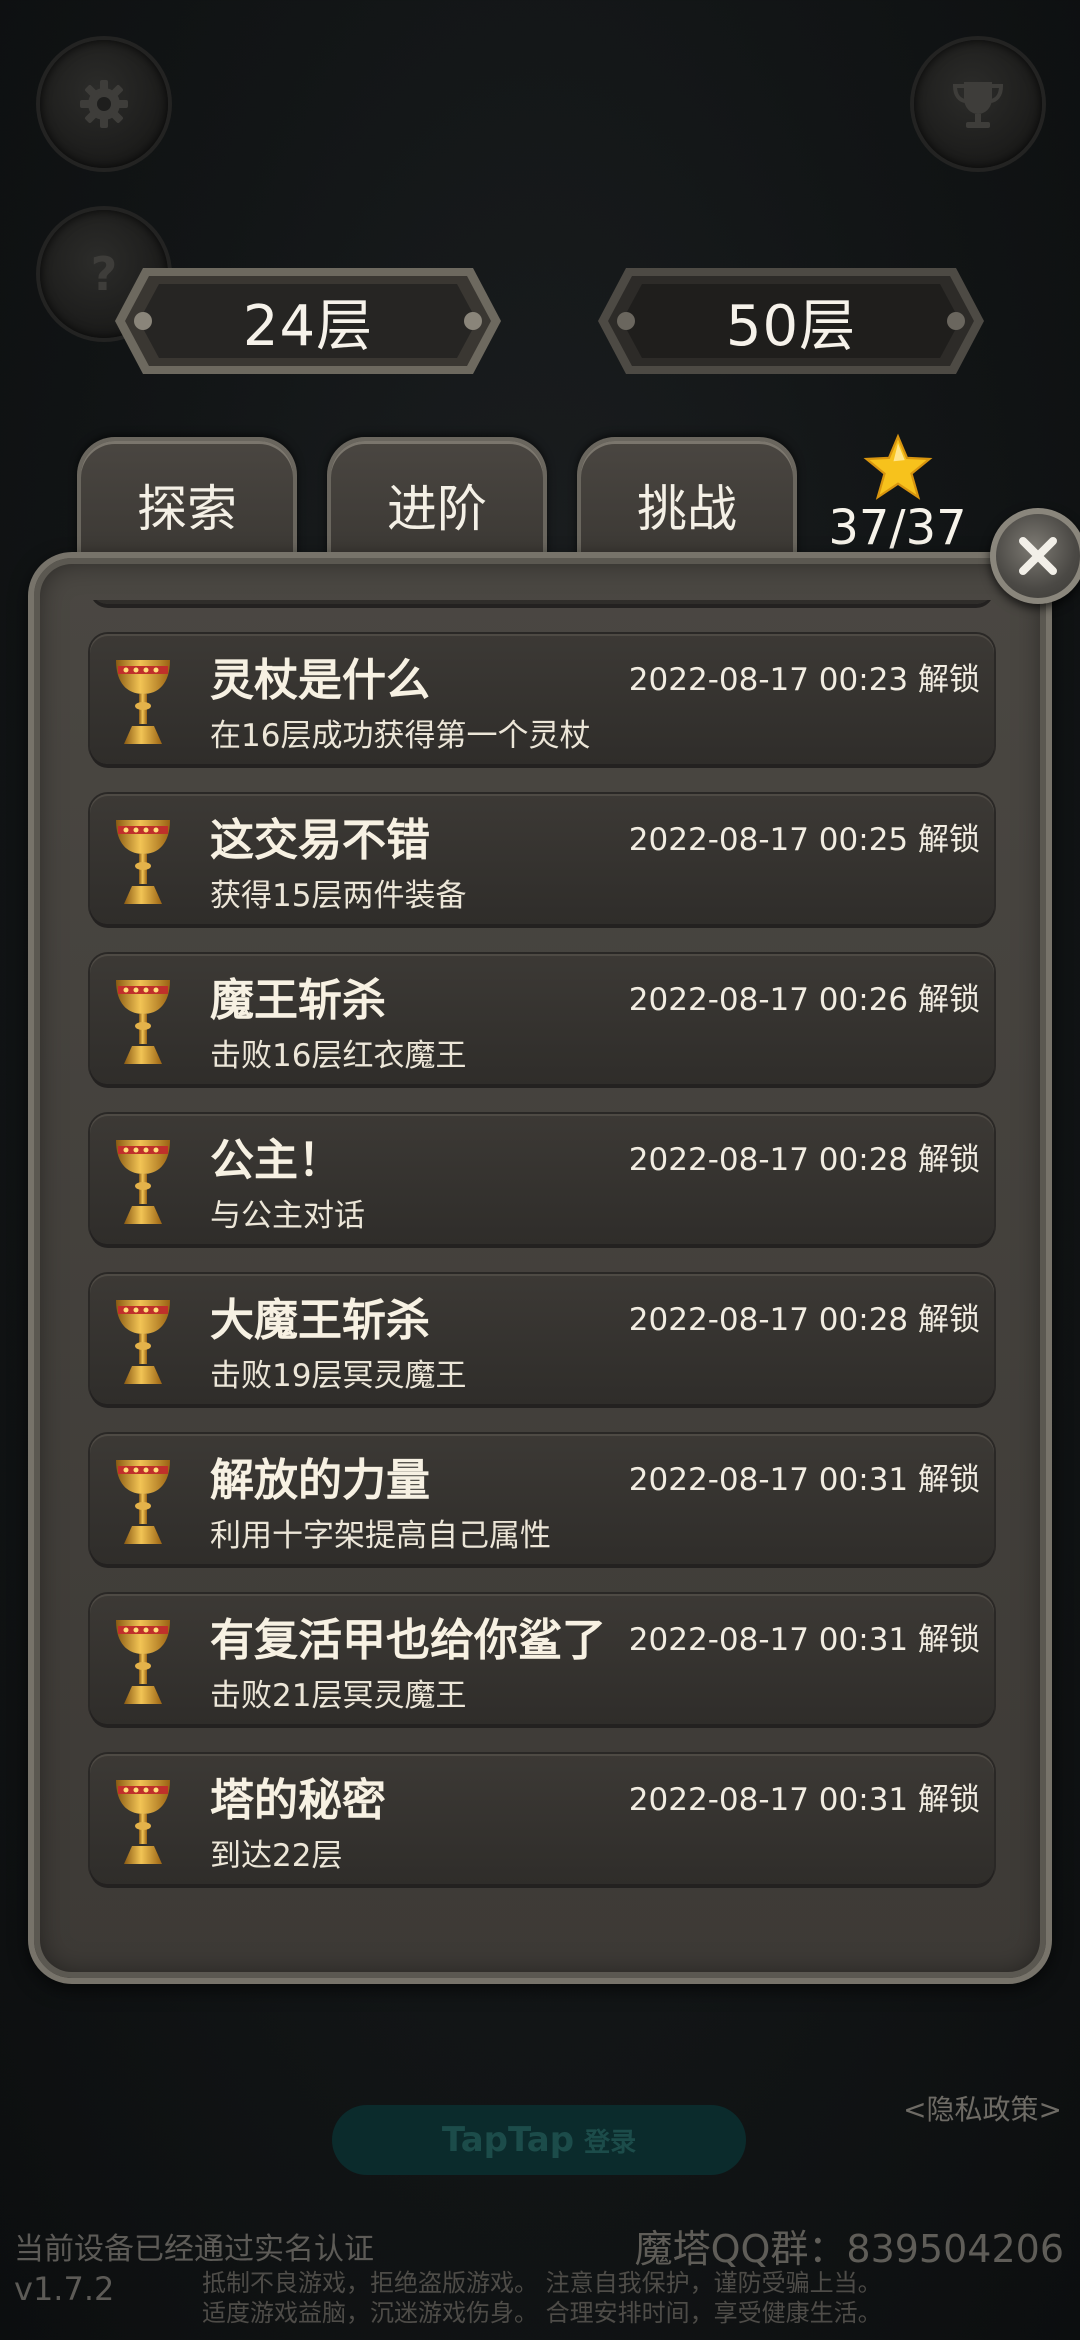 The width and height of the screenshot is (1080, 2340). Describe the element at coordinates (338, 896) in the screenshot. I see `achievement-description: 获得15层两件装备` at that location.